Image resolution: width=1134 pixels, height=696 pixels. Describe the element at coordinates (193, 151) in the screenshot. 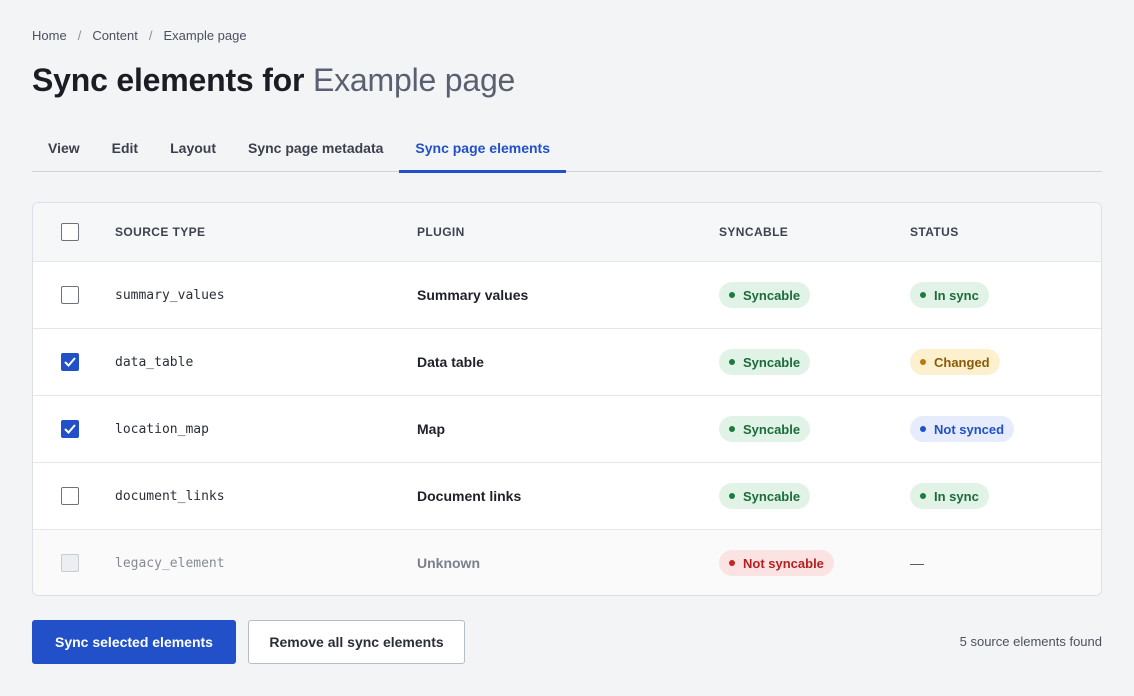

I see `tab-layout: Layout` at that location.